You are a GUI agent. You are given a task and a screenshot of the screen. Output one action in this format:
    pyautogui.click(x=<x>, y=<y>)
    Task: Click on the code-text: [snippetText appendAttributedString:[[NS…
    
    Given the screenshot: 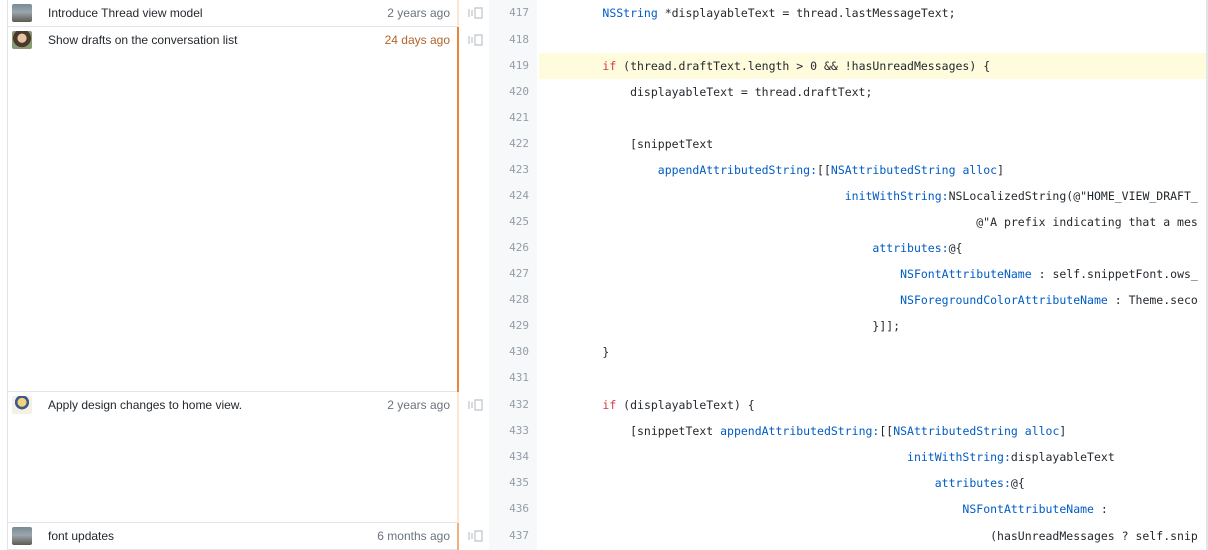 What is the action you would take?
    pyautogui.click(x=807, y=431)
    